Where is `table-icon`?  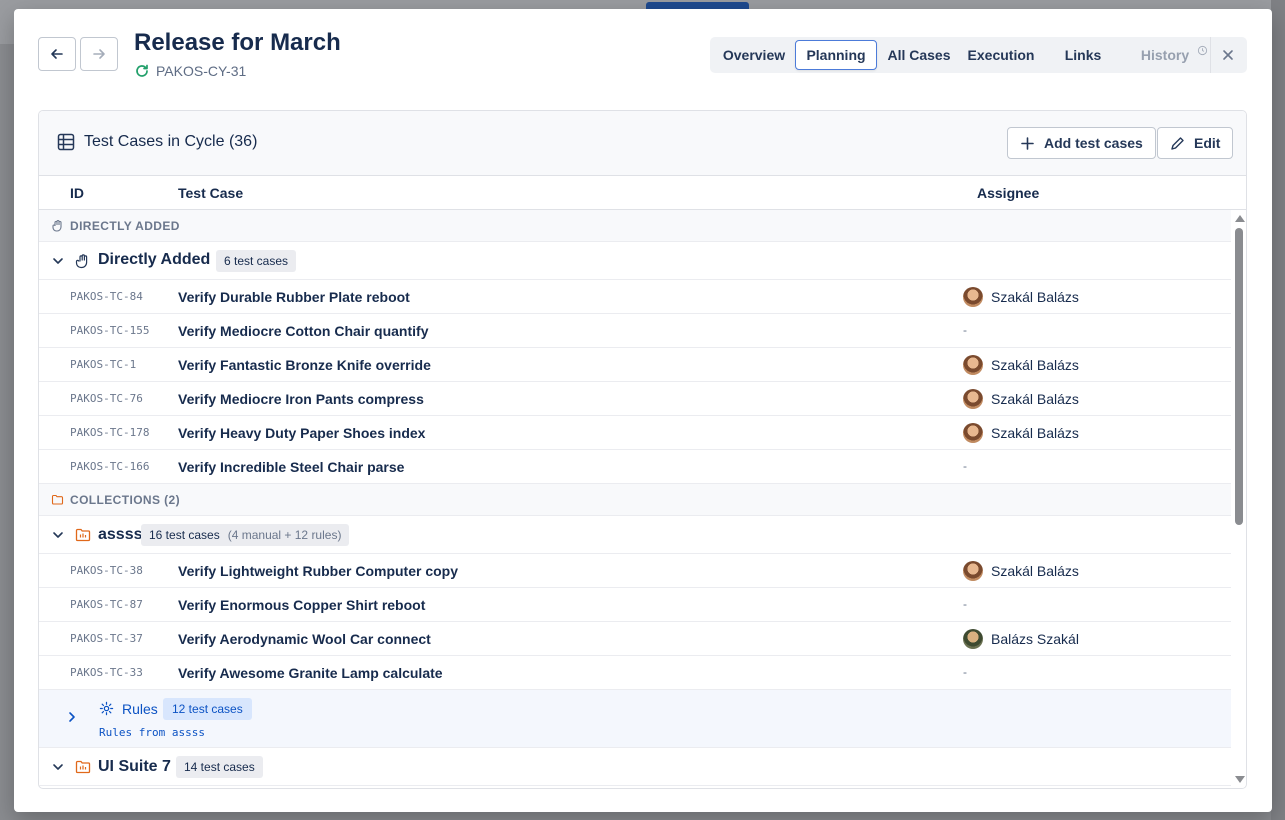
table-icon is located at coordinates (66, 142).